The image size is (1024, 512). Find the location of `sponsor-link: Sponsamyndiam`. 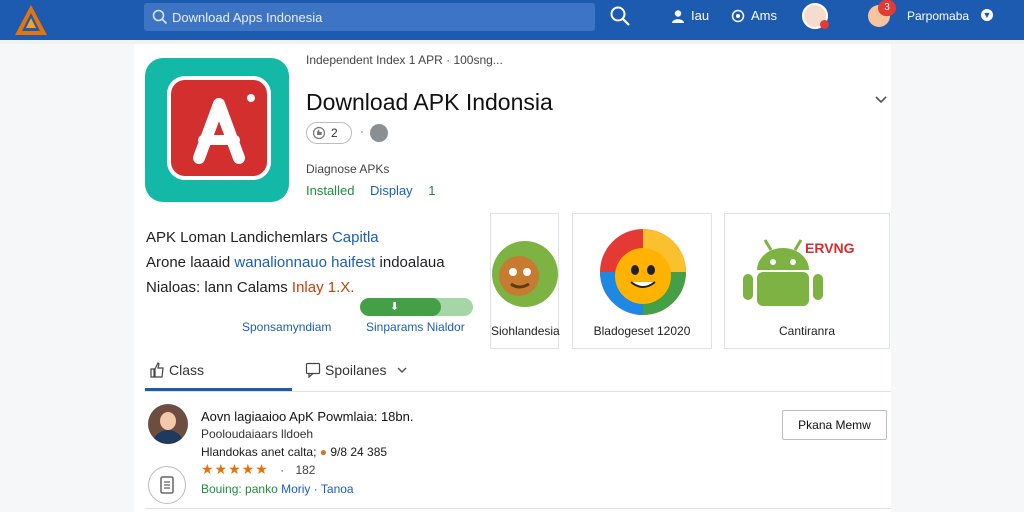

sponsor-link: Sponsamyndiam is located at coordinates (286, 327).